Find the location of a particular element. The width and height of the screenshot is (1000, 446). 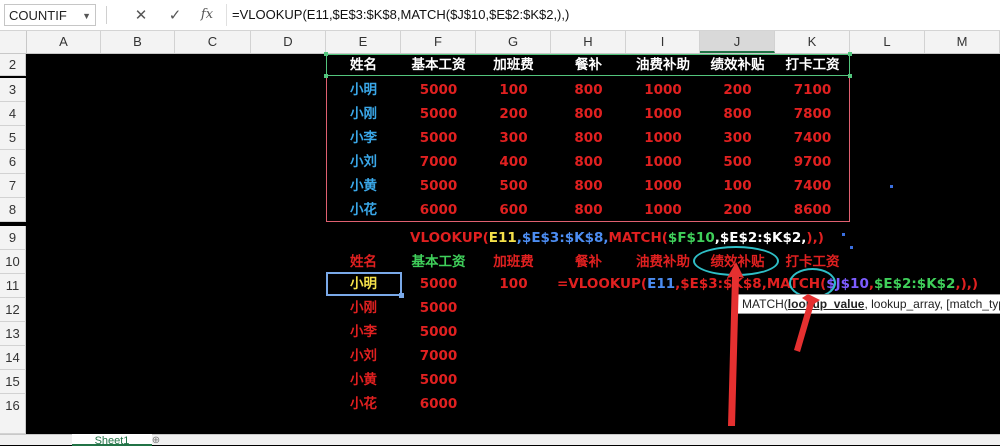

column-header-f: F is located at coordinates (438, 42).